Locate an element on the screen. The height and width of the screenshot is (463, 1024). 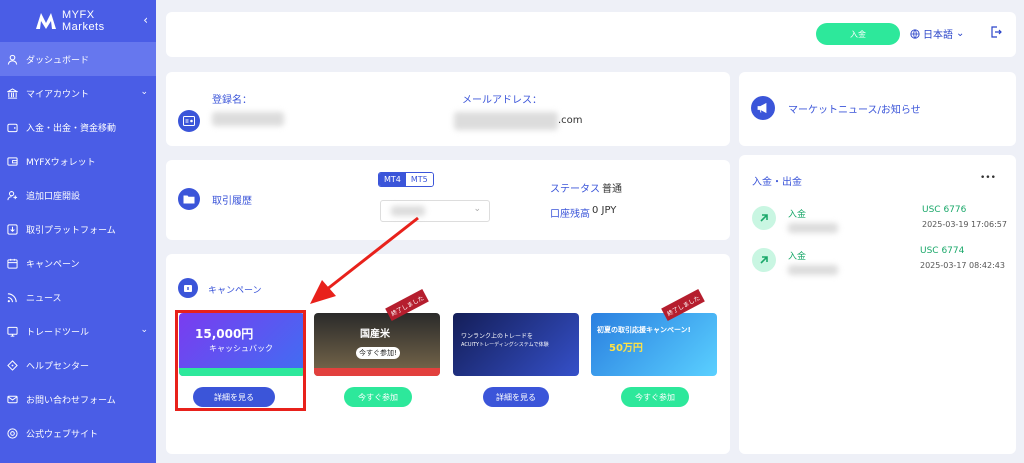
language-selector: 日本語 ⌄ is located at coordinates (937, 33).